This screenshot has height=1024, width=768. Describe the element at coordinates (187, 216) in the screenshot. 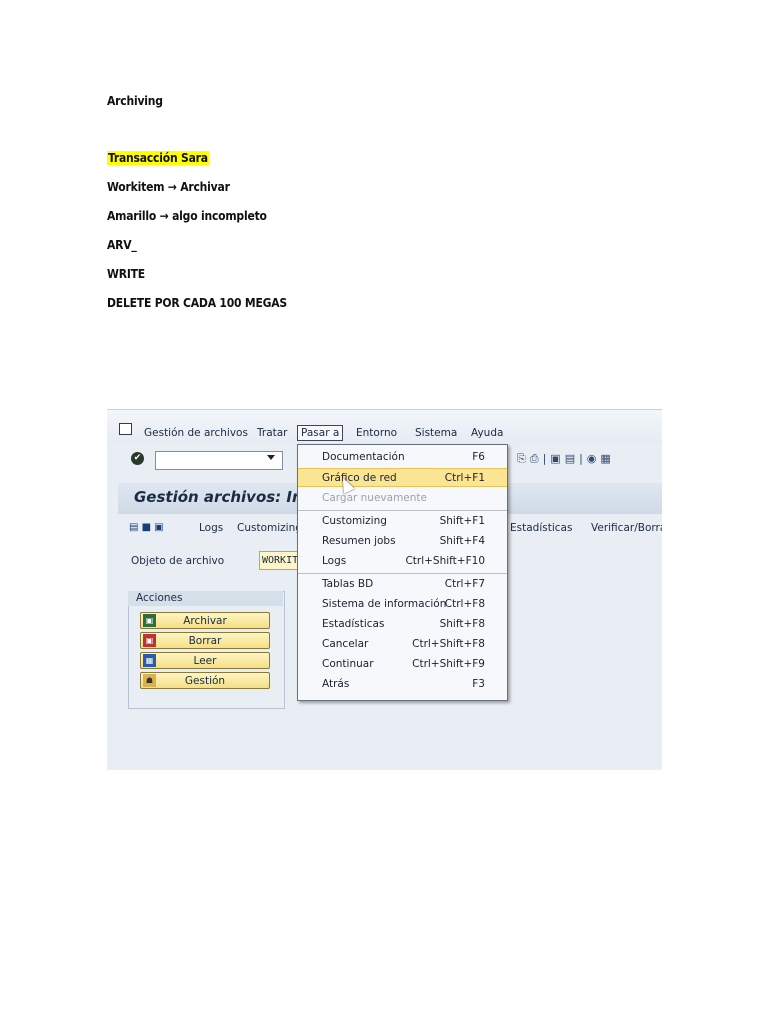

I see `doc-line-2: Amarillo → algo incompleto` at that location.